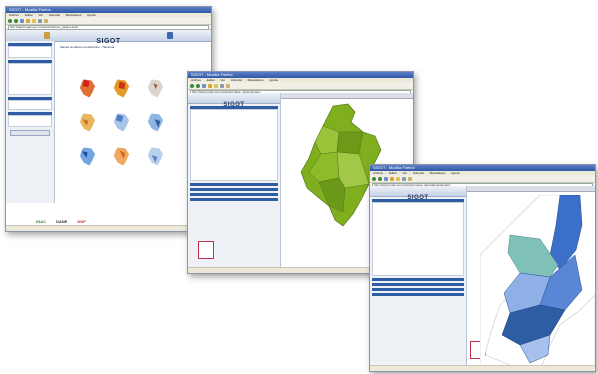 The height and width of the screenshot is (374, 598). I want to click on view-map-button, so click(30, 133).